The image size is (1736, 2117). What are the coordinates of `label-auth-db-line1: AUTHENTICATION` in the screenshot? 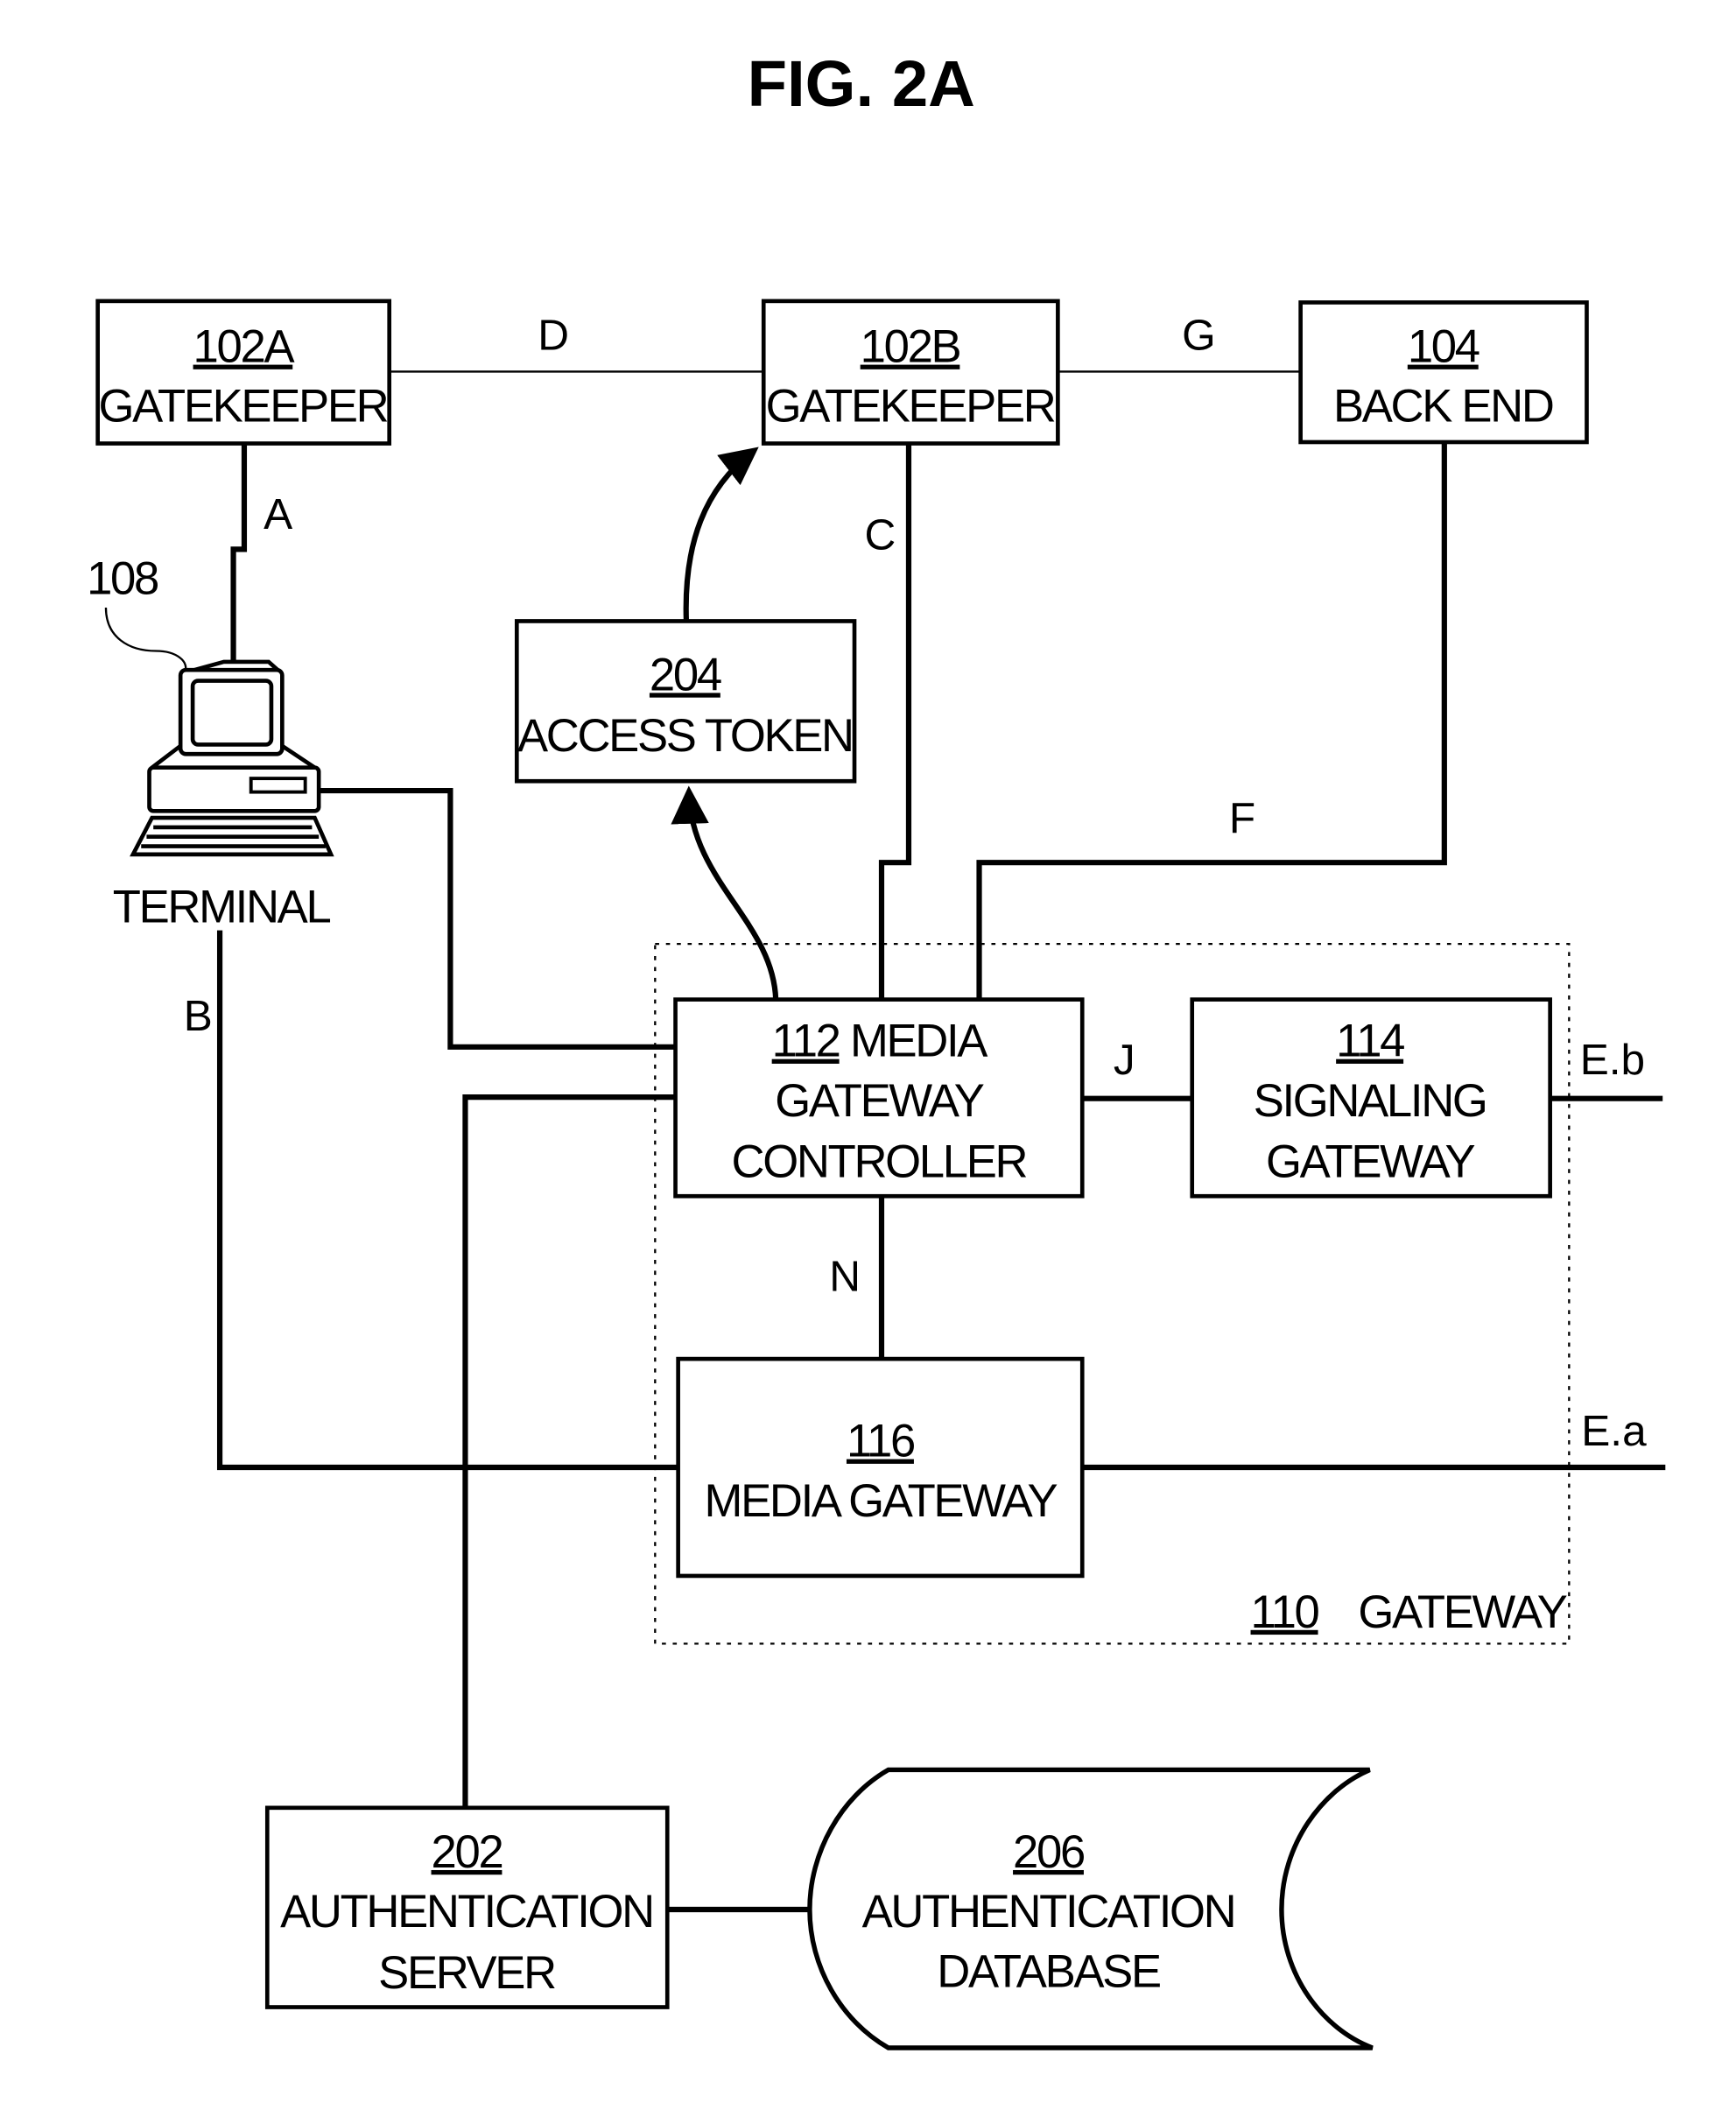 It's located at (1048, 1912).